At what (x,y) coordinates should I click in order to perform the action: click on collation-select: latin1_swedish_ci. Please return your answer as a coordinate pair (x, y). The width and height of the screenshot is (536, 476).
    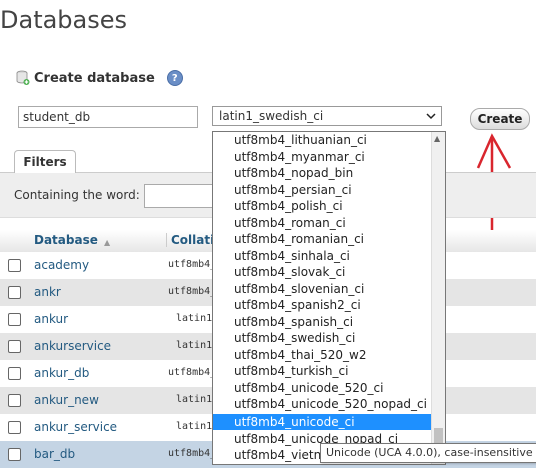
    Looking at the image, I should click on (327, 116).